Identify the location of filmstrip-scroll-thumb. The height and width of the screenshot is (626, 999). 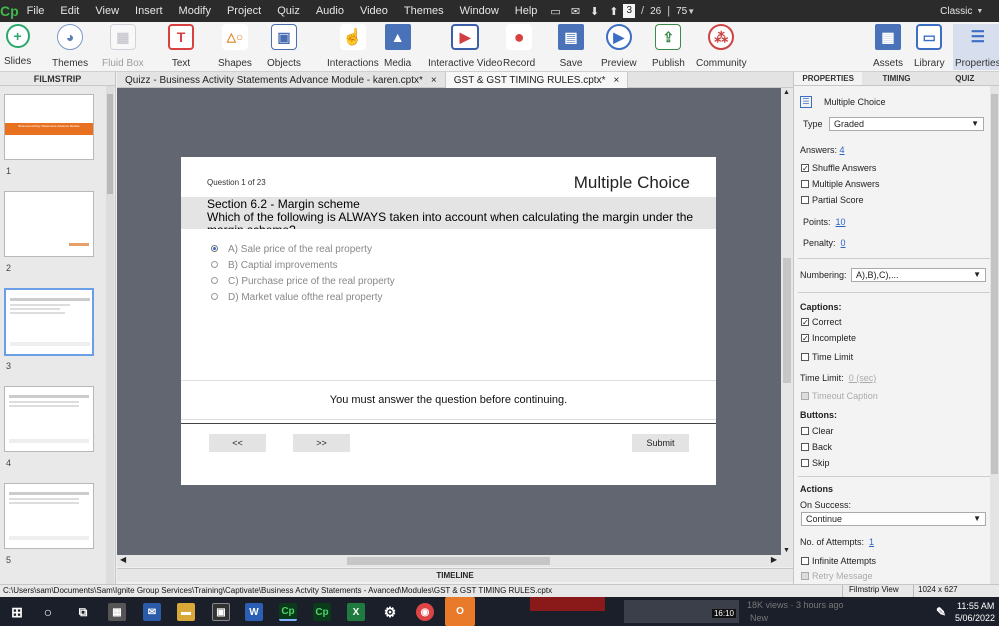
(110, 144).